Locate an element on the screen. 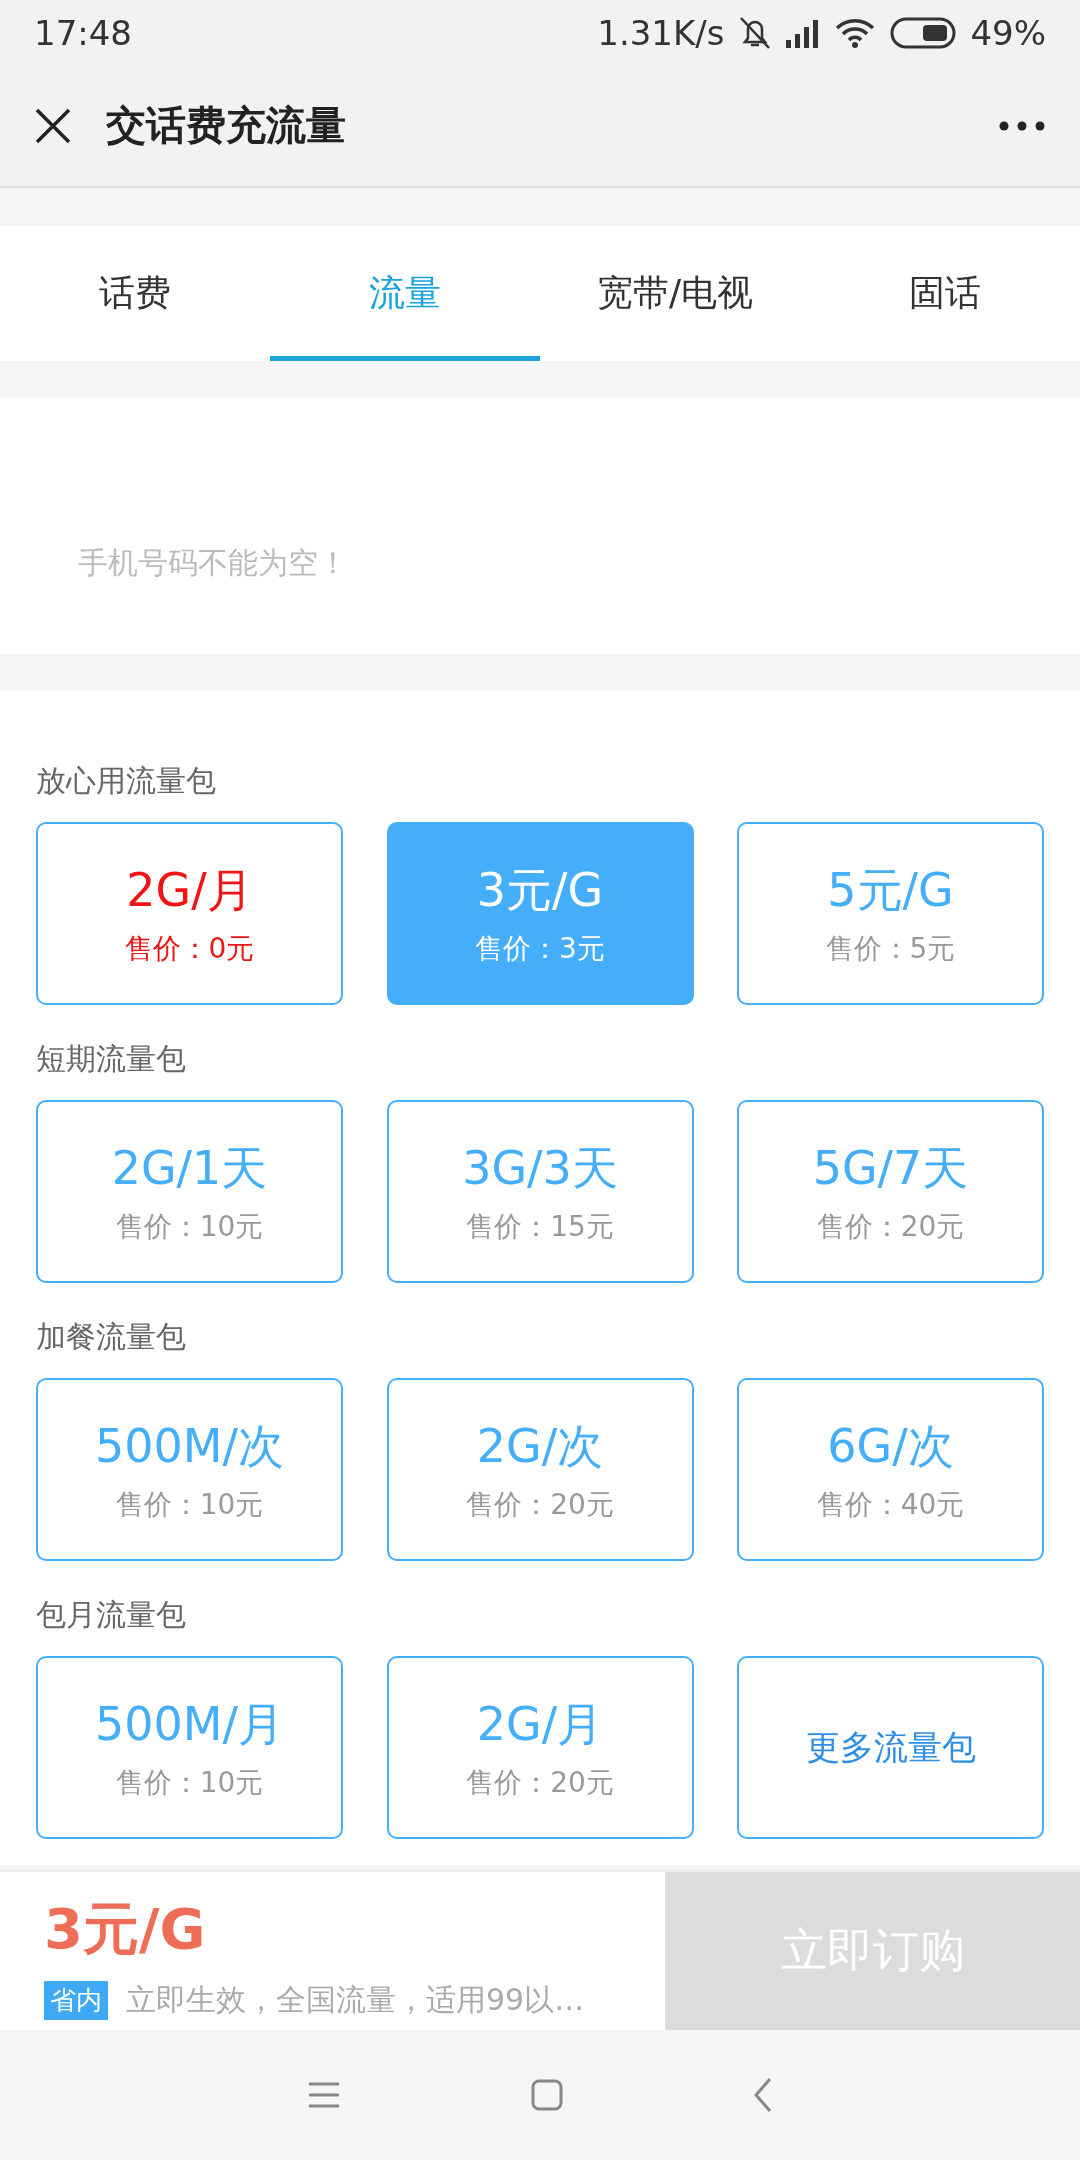 Image resolution: width=1080 pixels, height=2160 pixels. package-card: 5元/G 售价：5元 is located at coordinates (890, 913).